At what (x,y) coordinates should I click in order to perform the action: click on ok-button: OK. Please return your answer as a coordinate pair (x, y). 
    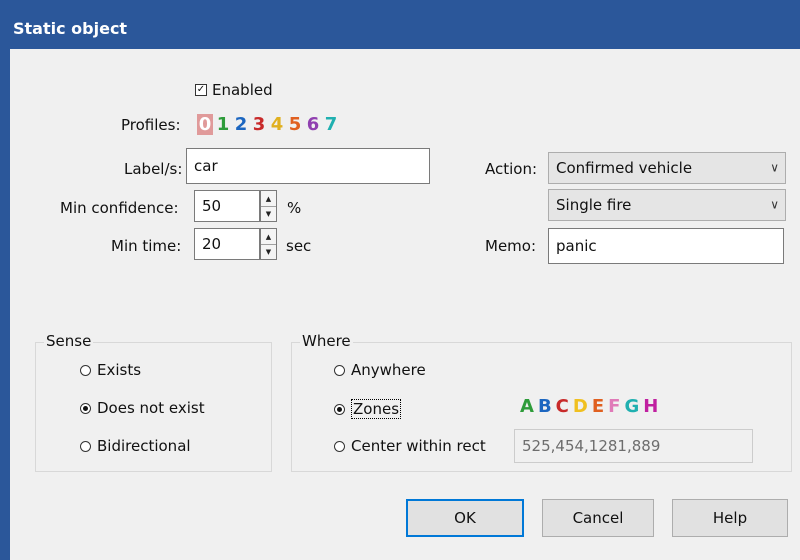
    Looking at the image, I should click on (465, 518).